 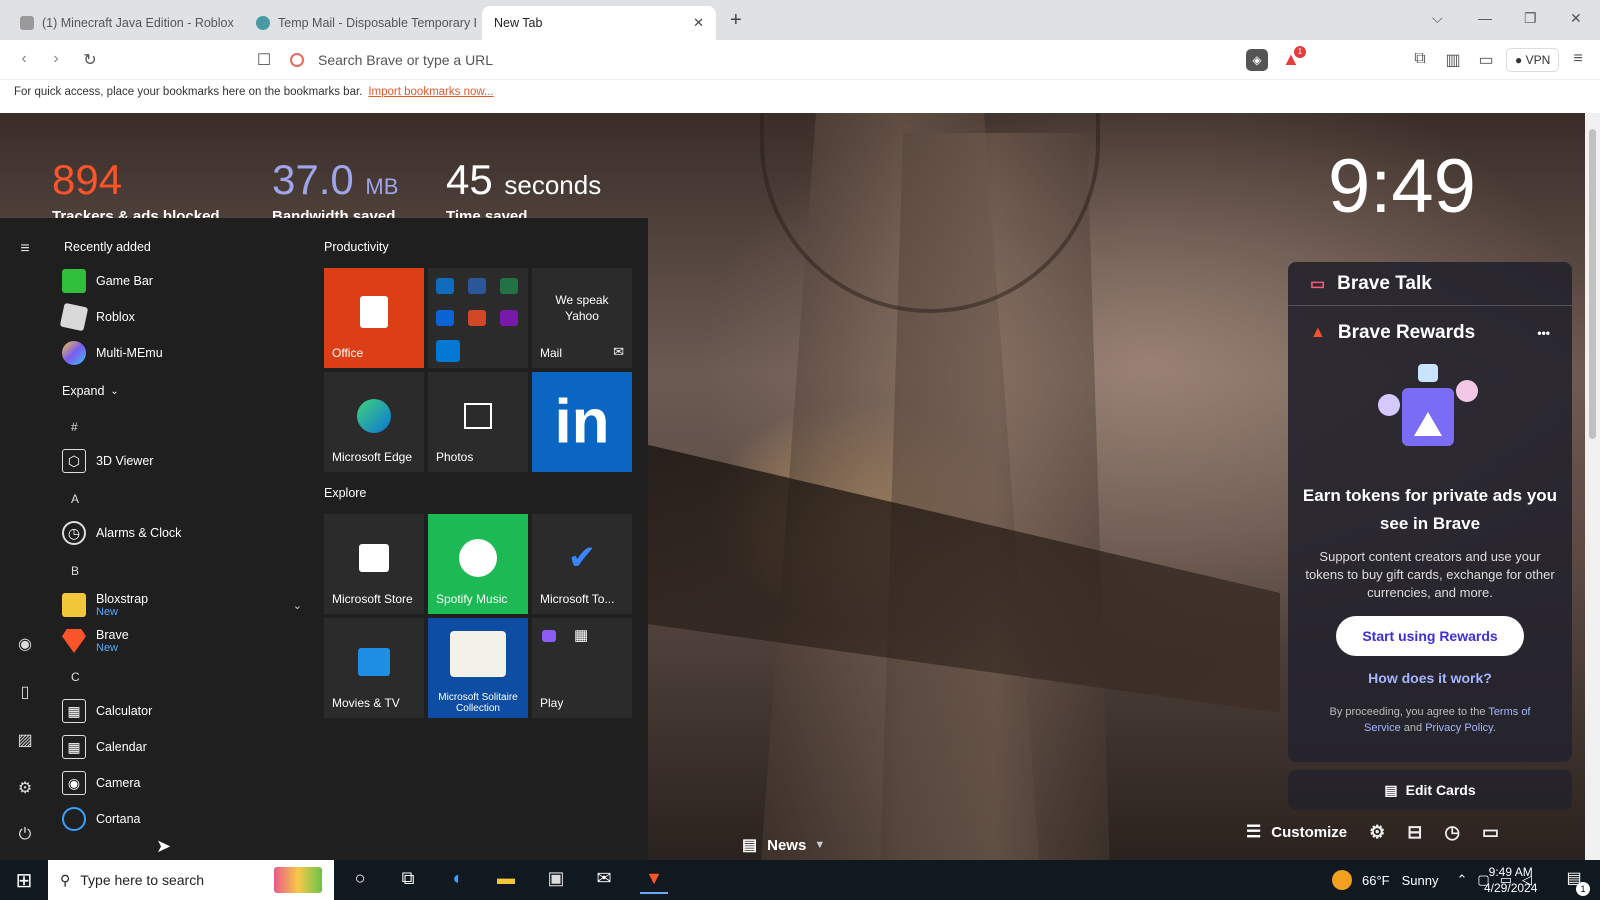 I want to click on how-does-it-work-link: How does it work?, so click(x=1430, y=678).